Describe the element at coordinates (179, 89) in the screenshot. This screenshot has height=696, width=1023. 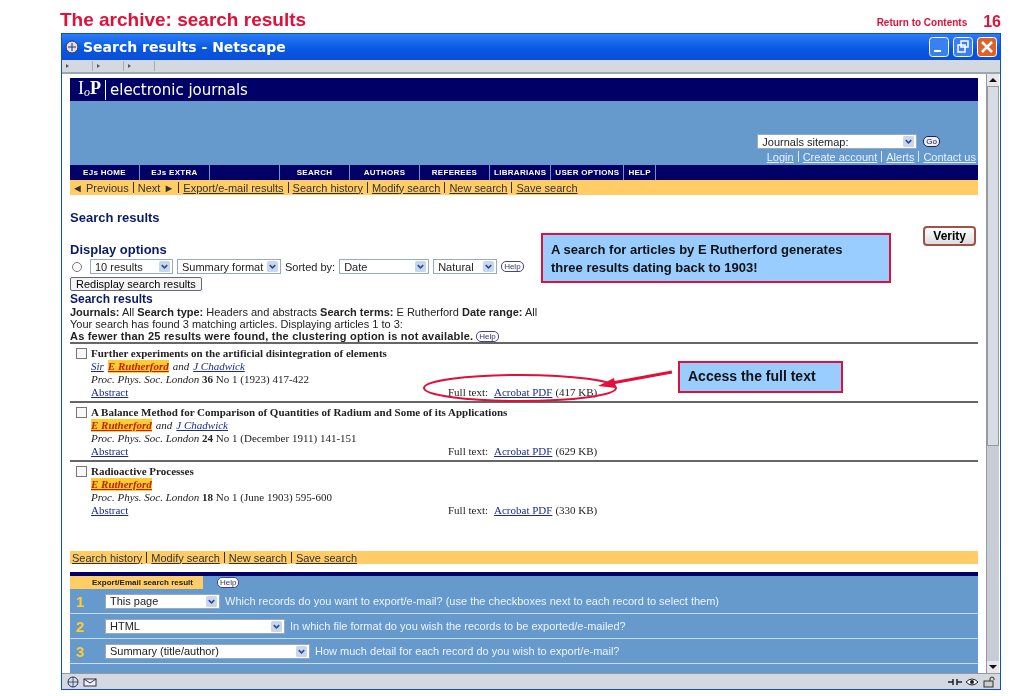
I see `site-name: electronic journals` at that location.